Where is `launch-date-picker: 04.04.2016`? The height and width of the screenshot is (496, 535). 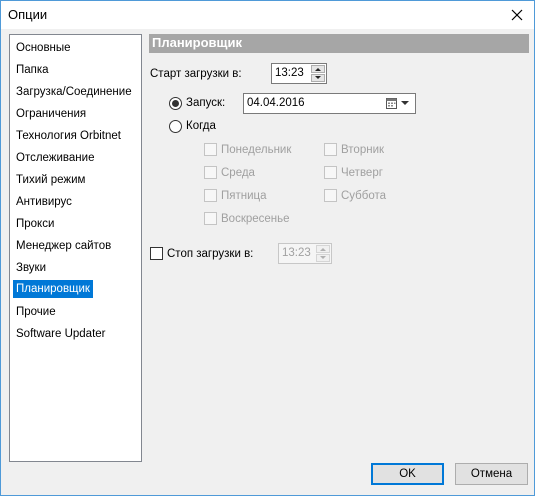 launch-date-picker: 04.04.2016 is located at coordinates (329, 103).